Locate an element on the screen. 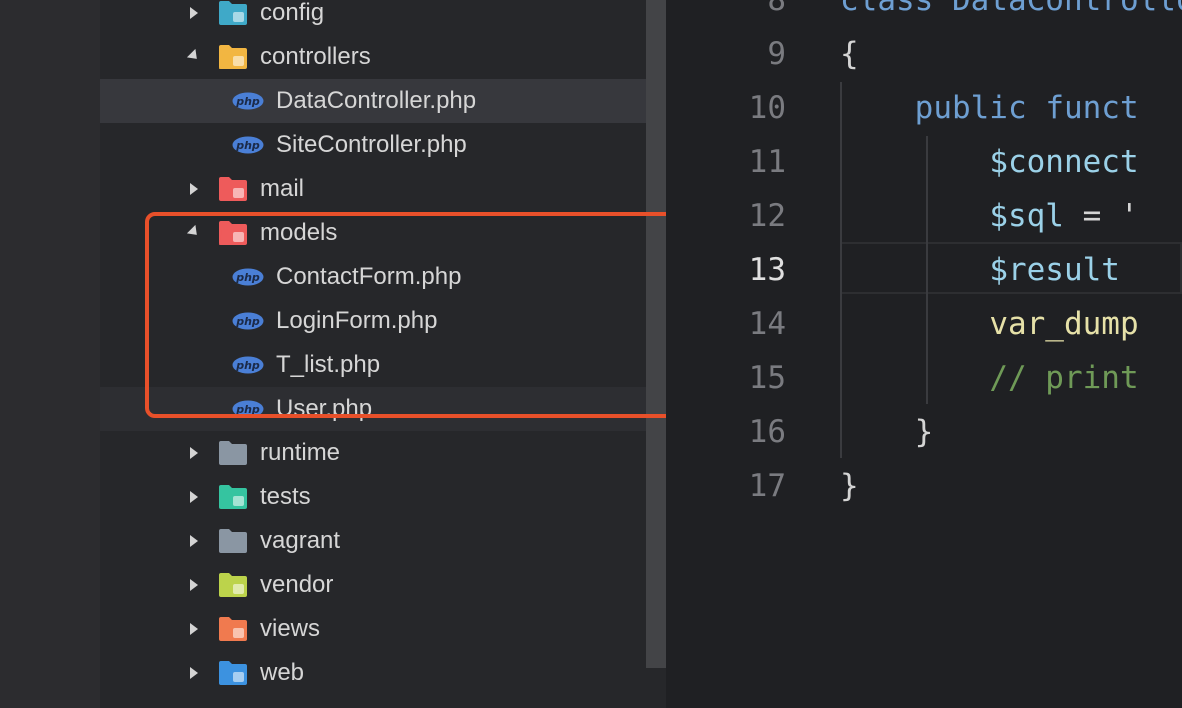  explorer-file-item: php ContactForm.php is located at coordinates (373, 277).